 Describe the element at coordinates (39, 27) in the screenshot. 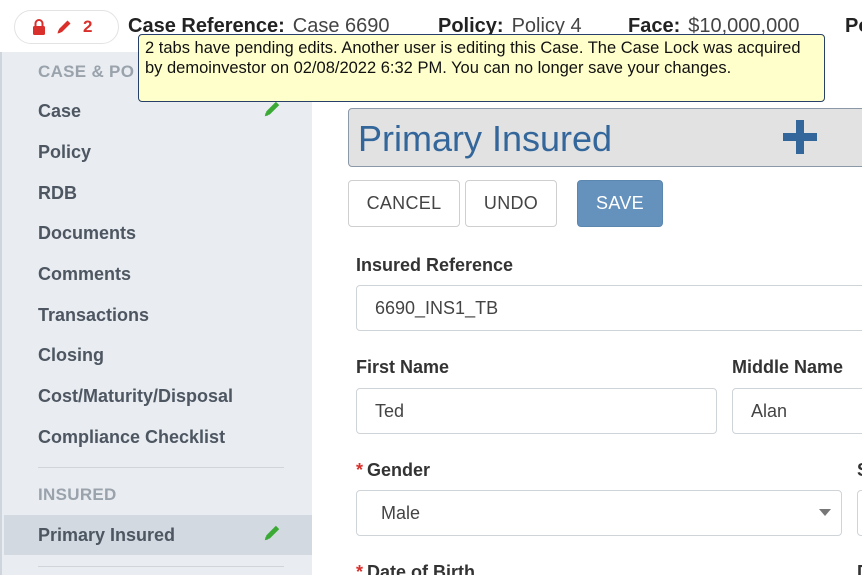

I see `lock-icon` at that location.